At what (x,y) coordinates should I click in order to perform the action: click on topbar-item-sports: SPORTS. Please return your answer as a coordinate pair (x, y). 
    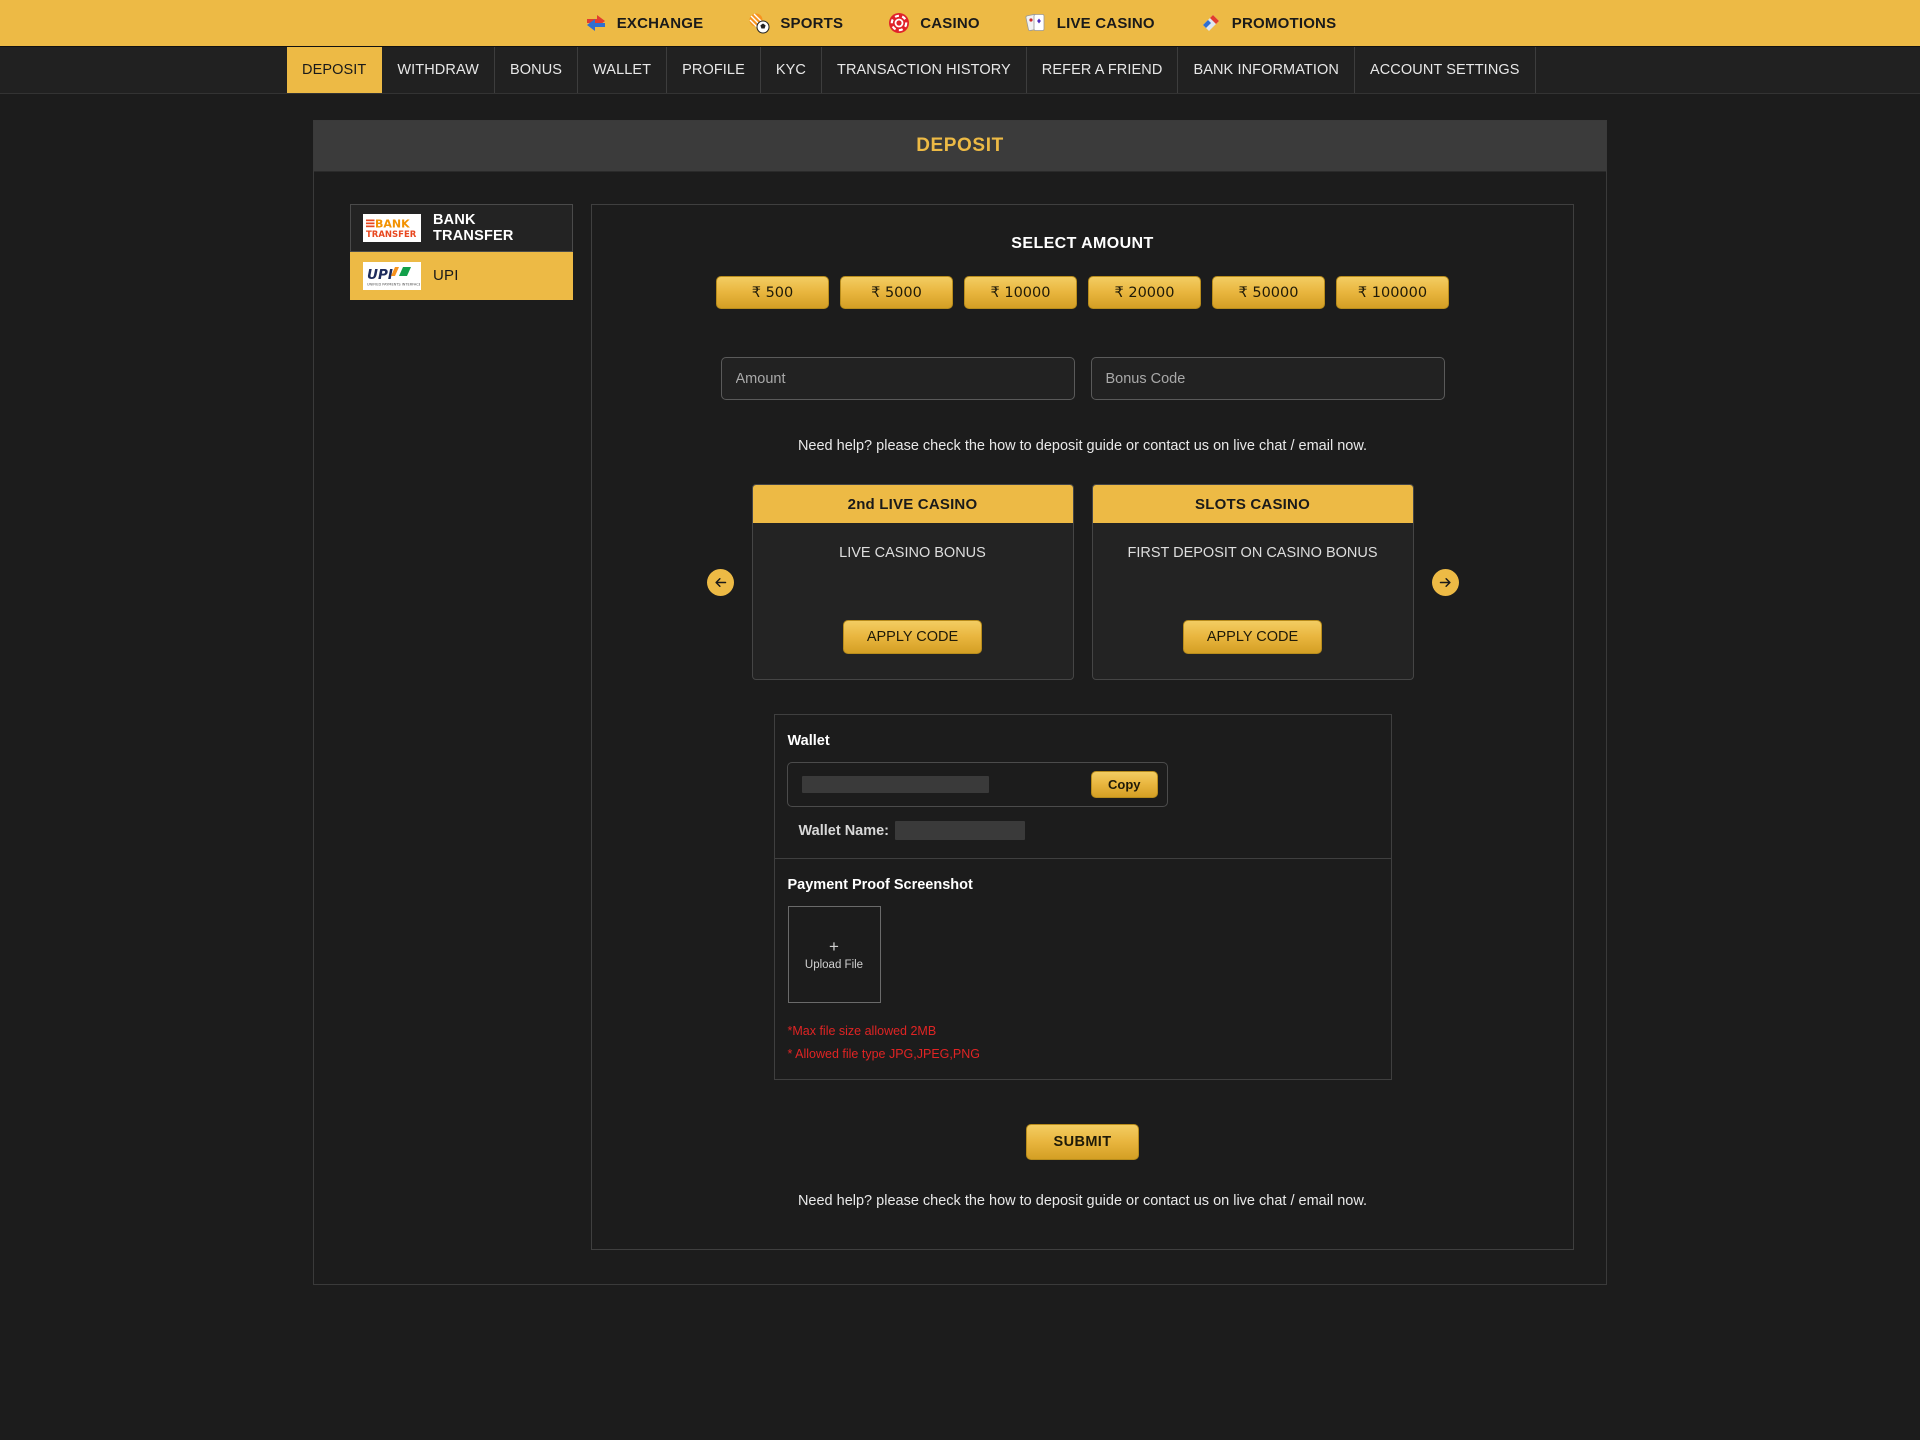
    Looking at the image, I should click on (795, 23).